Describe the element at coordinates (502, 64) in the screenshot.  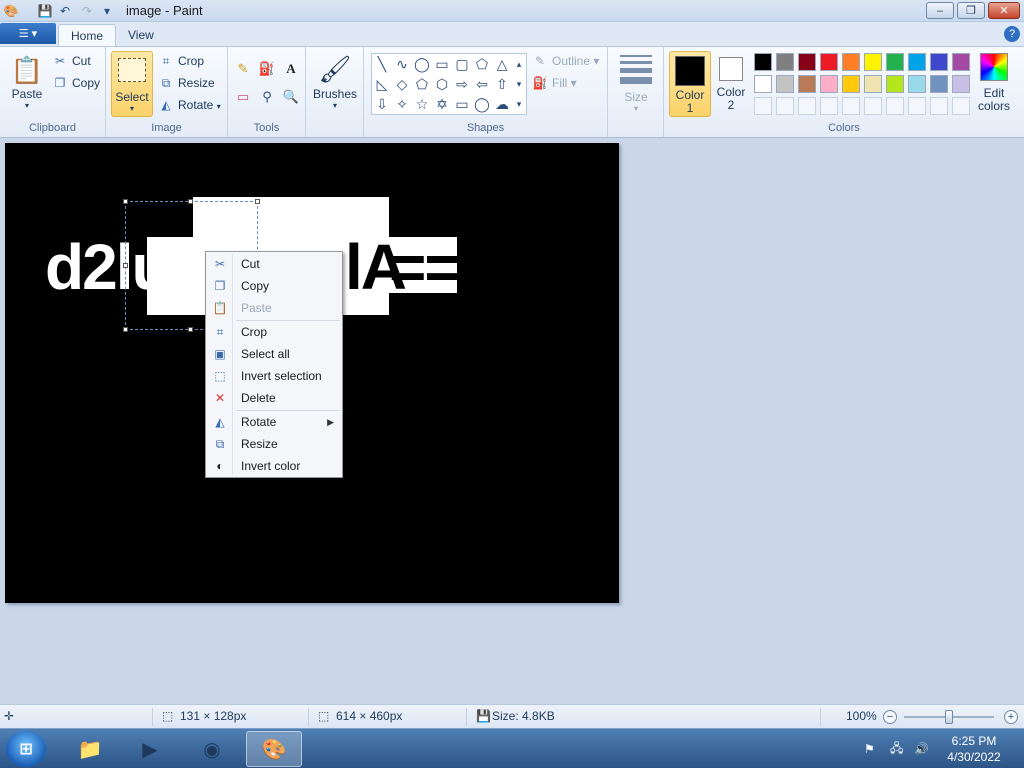
I see `triangle-icon: △` at that location.